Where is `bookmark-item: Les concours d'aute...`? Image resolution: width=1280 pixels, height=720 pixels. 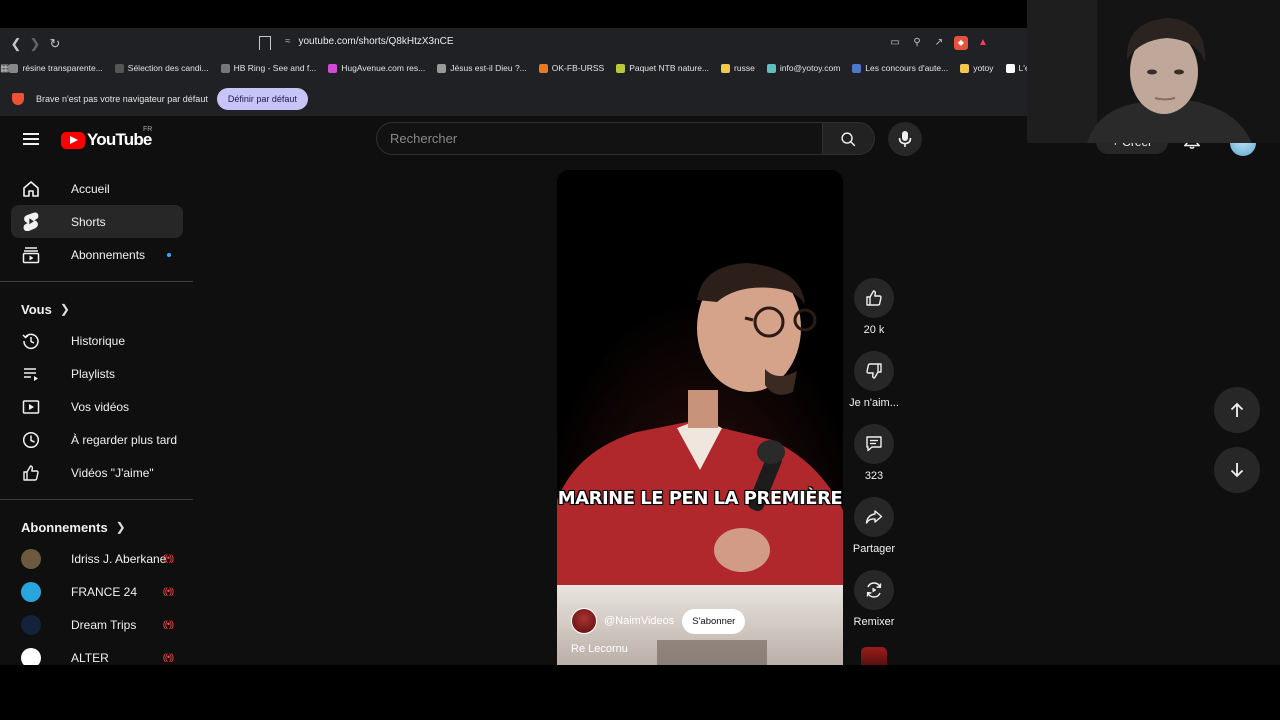
bookmark-item: Les concours d'aute... is located at coordinates (900, 68).